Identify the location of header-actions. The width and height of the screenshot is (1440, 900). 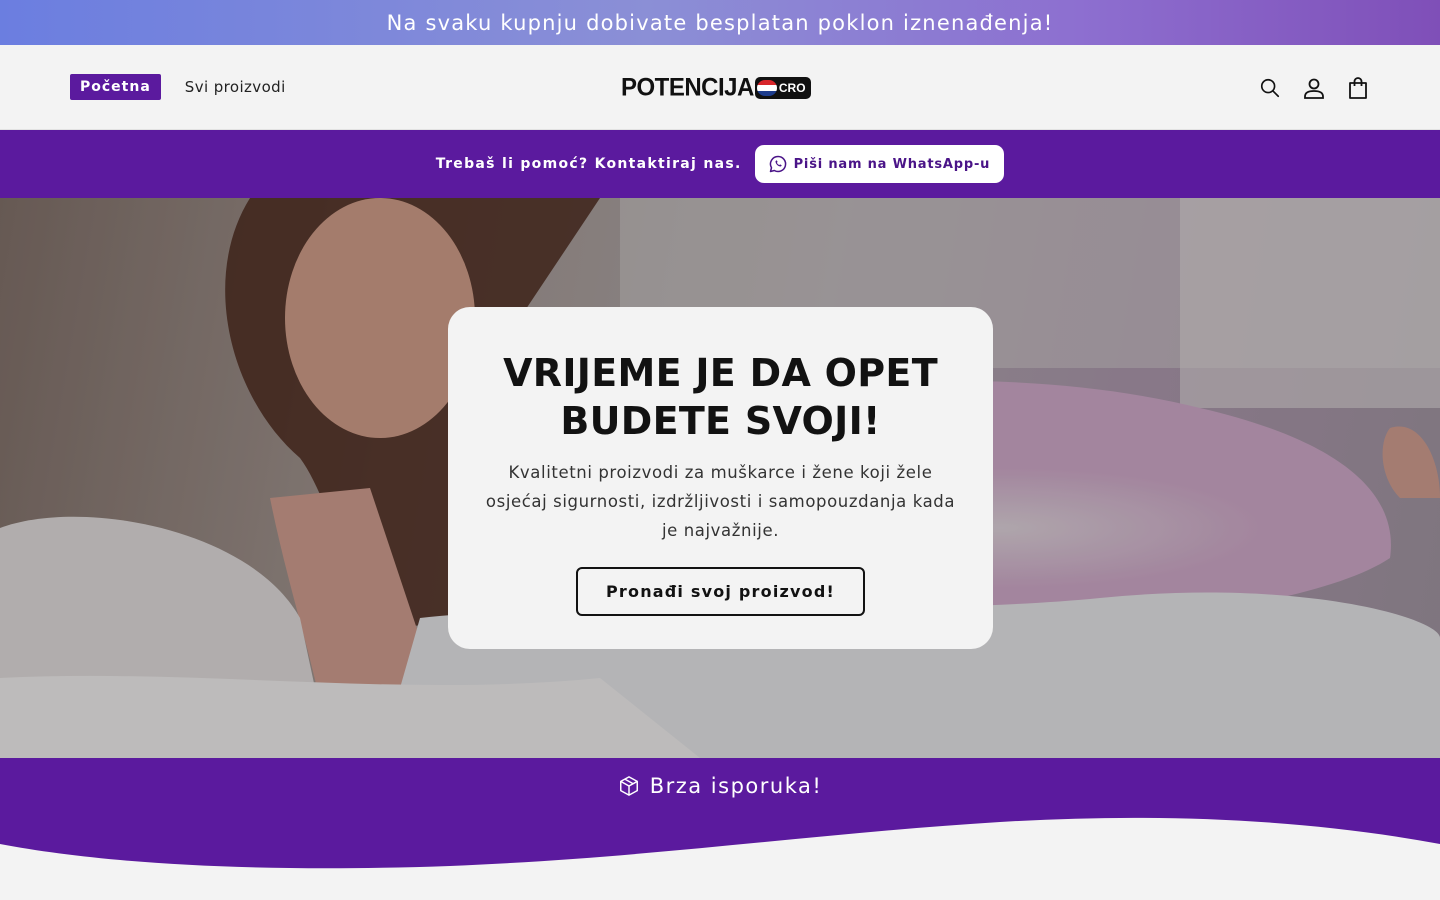
(1314, 88).